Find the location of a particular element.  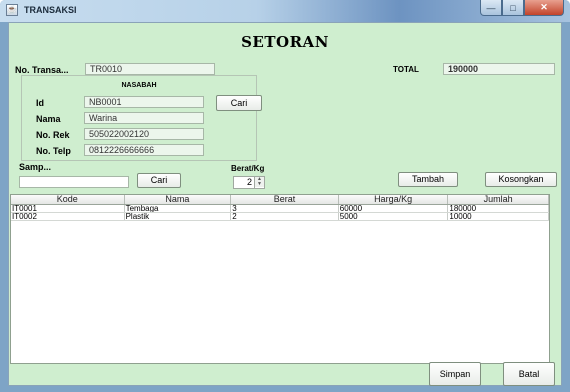

table-row: IT0002 Plastik 2 5000 10000 is located at coordinates (280, 217).